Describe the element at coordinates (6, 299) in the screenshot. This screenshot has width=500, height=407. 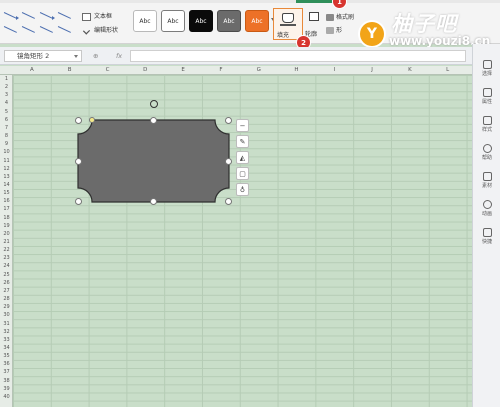
I see `row-header-cell: 28` at that location.